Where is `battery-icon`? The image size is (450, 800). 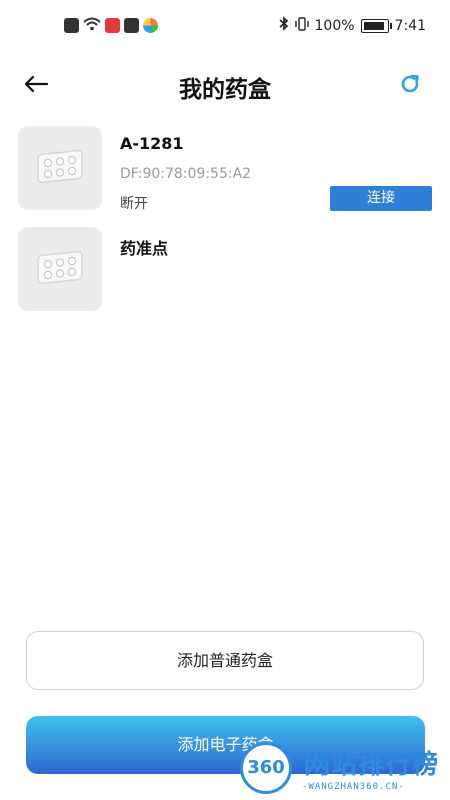
battery-icon is located at coordinates (376, 25).